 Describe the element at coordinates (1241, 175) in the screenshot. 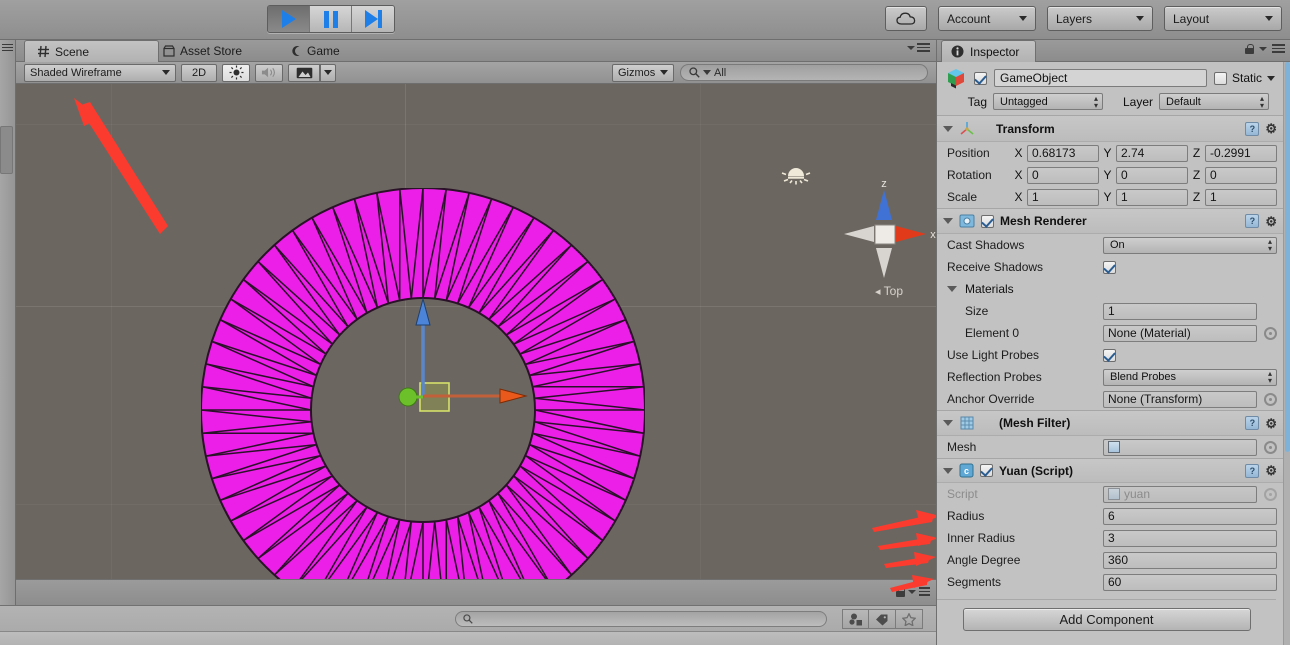

I see `rotation-z-field: 0` at that location.